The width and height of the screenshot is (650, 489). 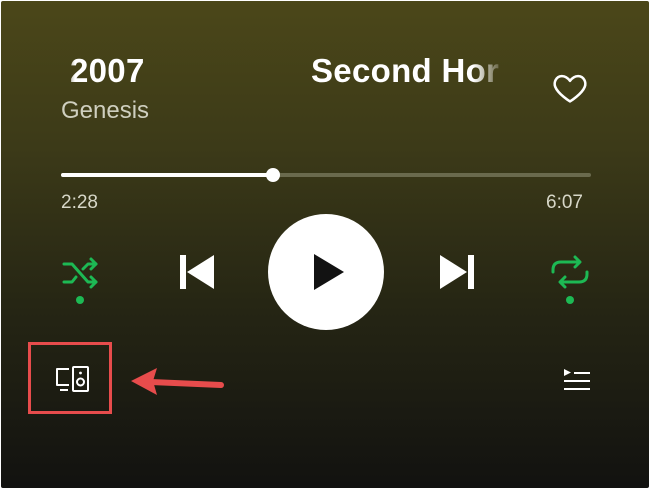 What do you see at coordinates (79, 202) in the screenshot?
I see `elapsed-time: 2:28` at bounding box center [79, 202].